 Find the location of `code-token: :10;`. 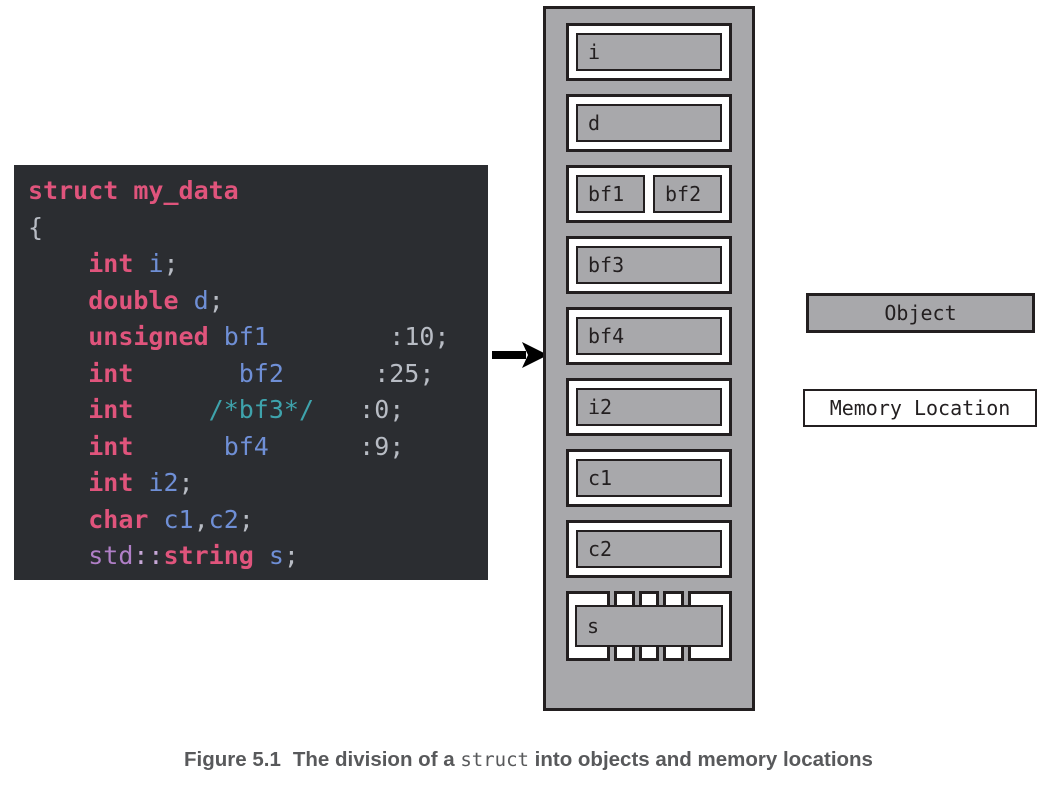

code-token: :10; is located at coordinates (419, 336).